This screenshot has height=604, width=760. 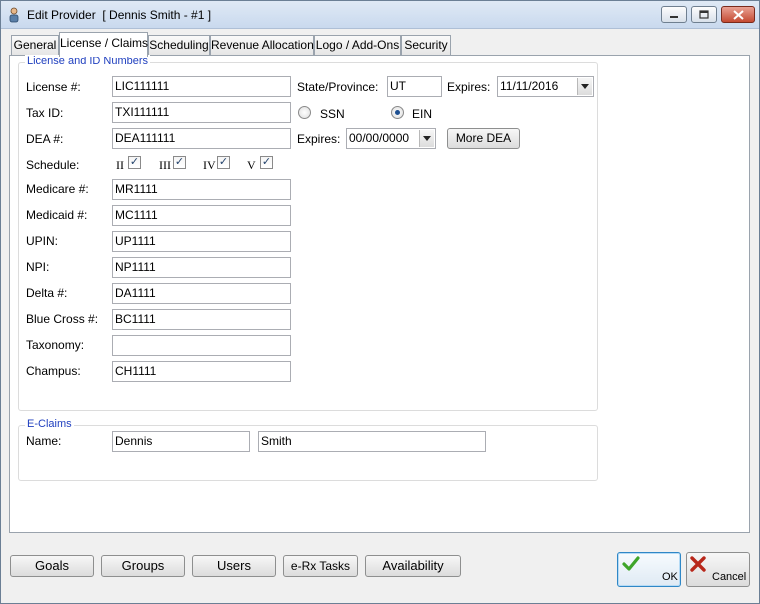 I want to click on schedule-iv-label: IV, so click(x=209, y=165).